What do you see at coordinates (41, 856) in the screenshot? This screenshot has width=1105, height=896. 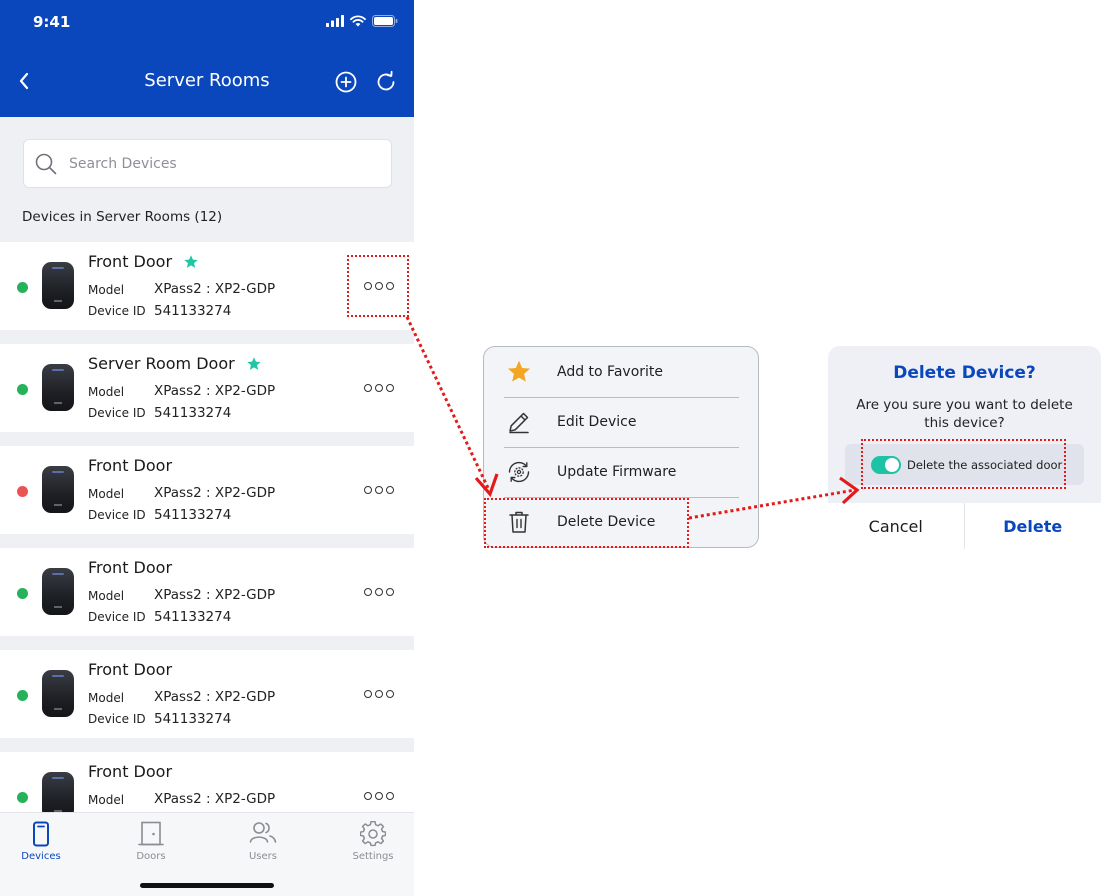 I see `tab-label: Devices` at bounding box center [41, 856].